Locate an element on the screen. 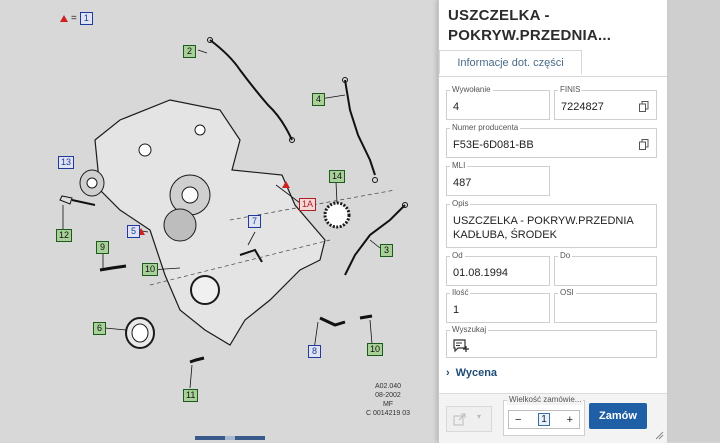  field-producent: Numer producenta F53E-6D081-BB is located at coordinates (551, 140).